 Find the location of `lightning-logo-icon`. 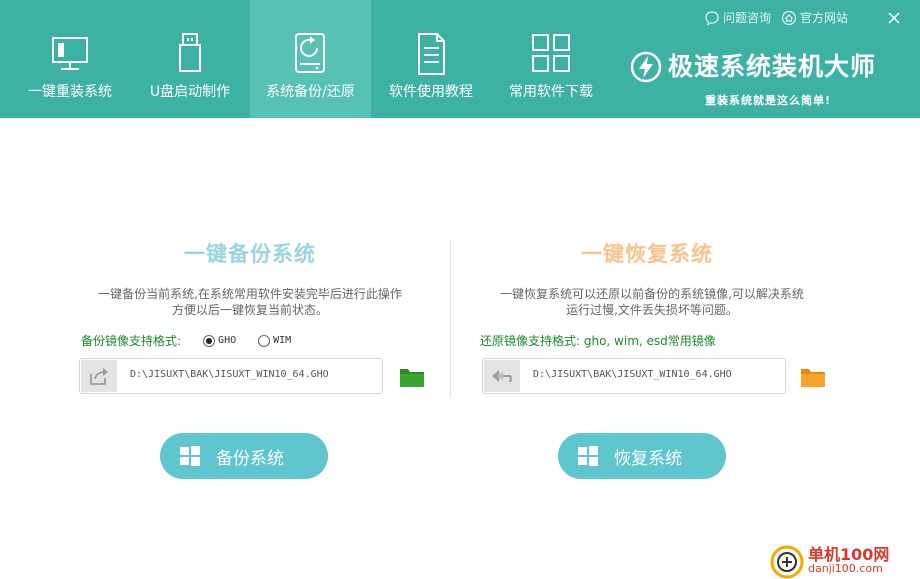

lightning-logo-icon is located at coordinates (646, 67).